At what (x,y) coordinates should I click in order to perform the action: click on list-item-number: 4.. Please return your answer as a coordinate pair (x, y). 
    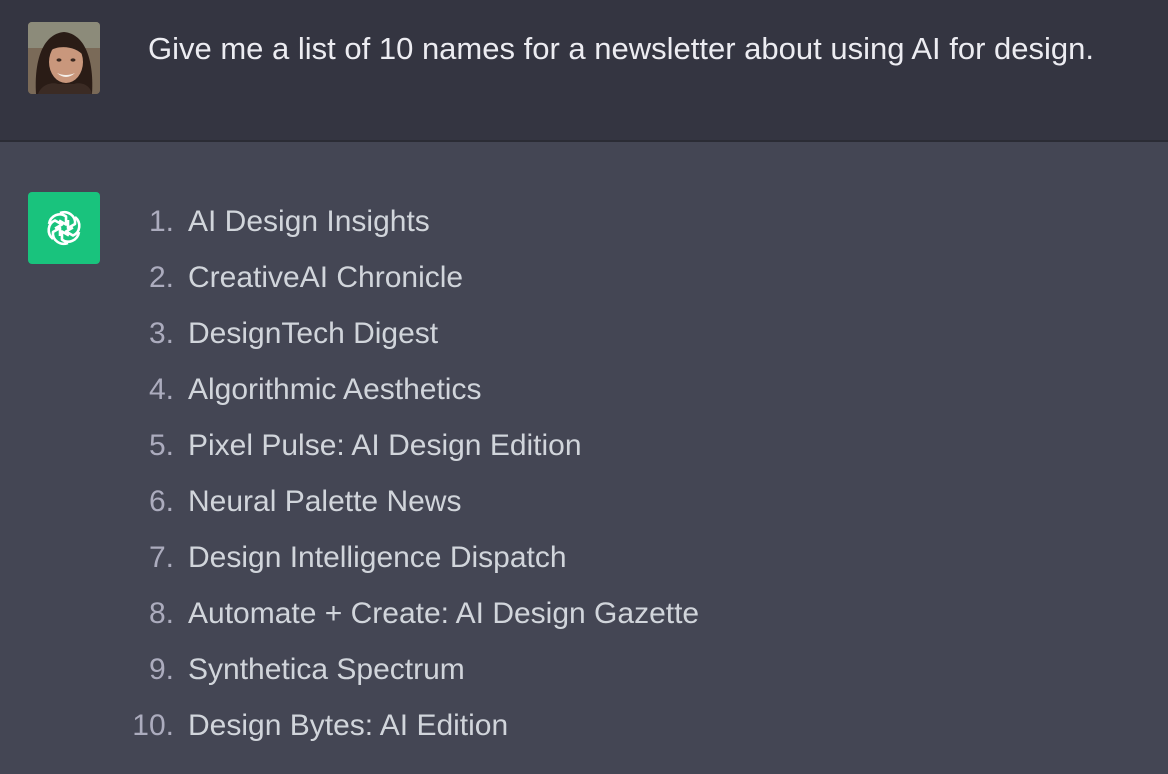
    Looking at the image, I should click on (161, 389).